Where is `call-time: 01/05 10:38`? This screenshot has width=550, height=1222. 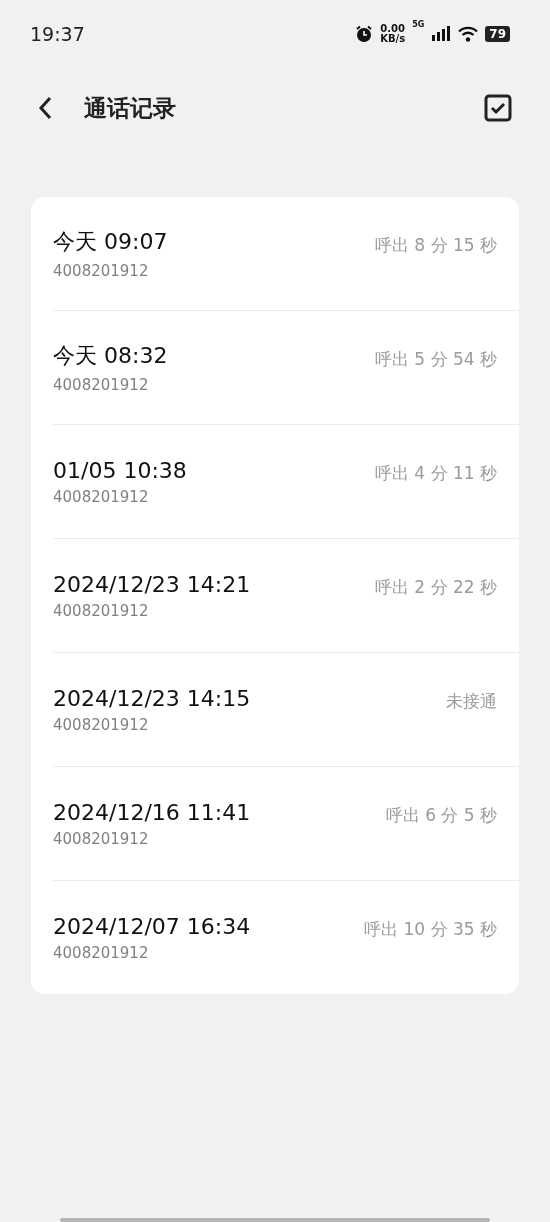 call-time: 01/05 10:38 is located at coordinates (120, 470).